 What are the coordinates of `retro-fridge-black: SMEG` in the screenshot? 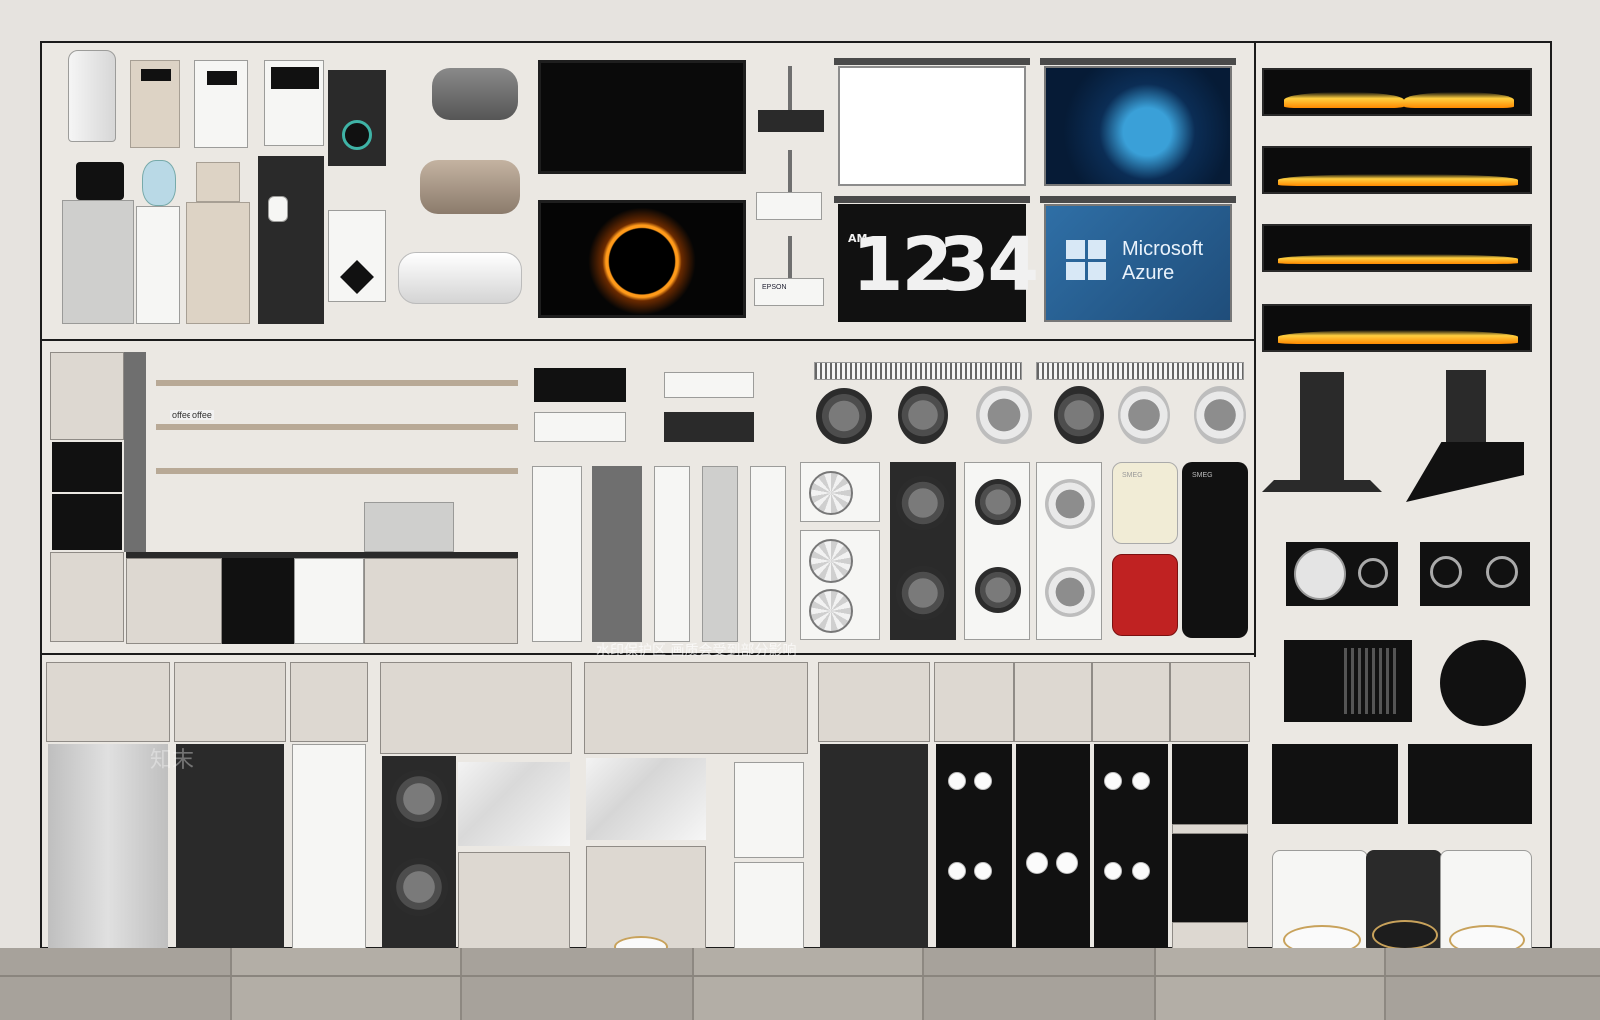 It's located at (1215, 550).